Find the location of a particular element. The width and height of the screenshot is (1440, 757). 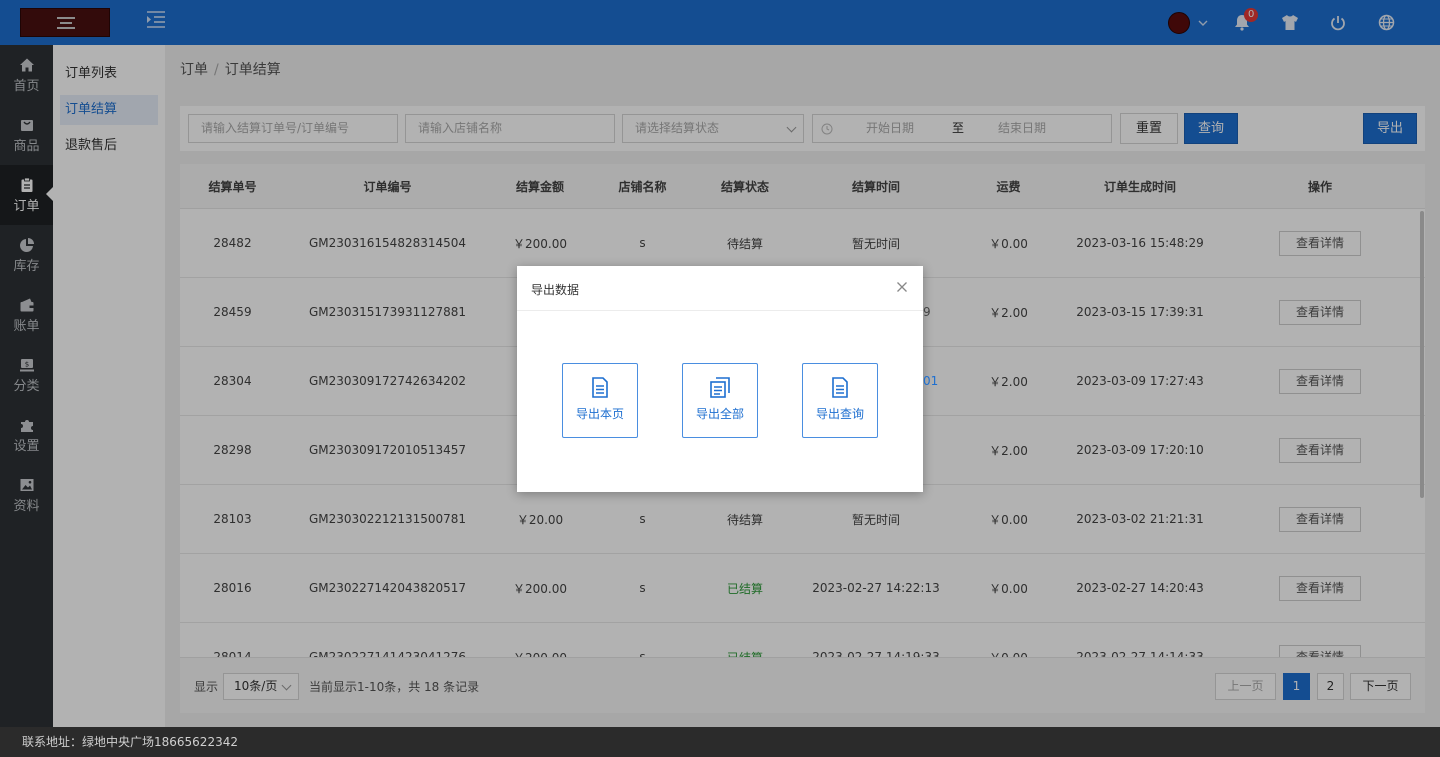

export-data-dialog: 导出数据 导出本页 导出全部 导出查询 is located at coordinates (720, 379).